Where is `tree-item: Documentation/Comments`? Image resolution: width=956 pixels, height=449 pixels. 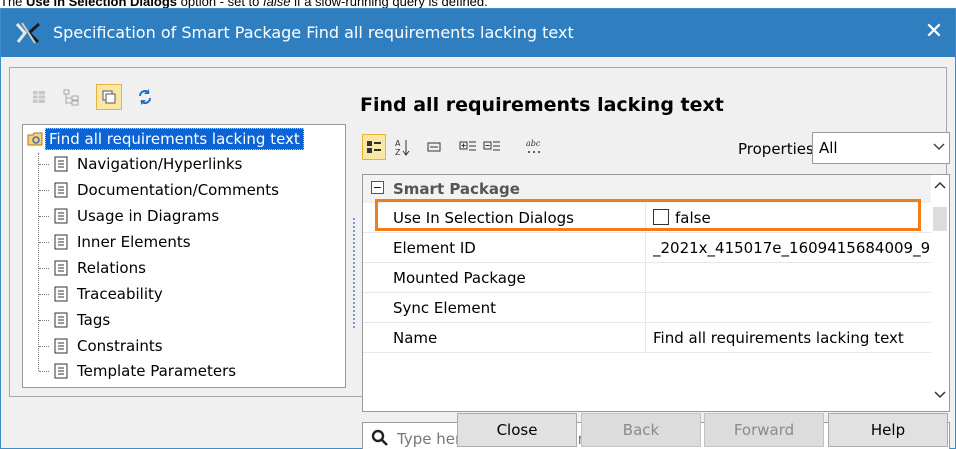 tree-item: Documentation/Comments is located at coordinates (166, 190).